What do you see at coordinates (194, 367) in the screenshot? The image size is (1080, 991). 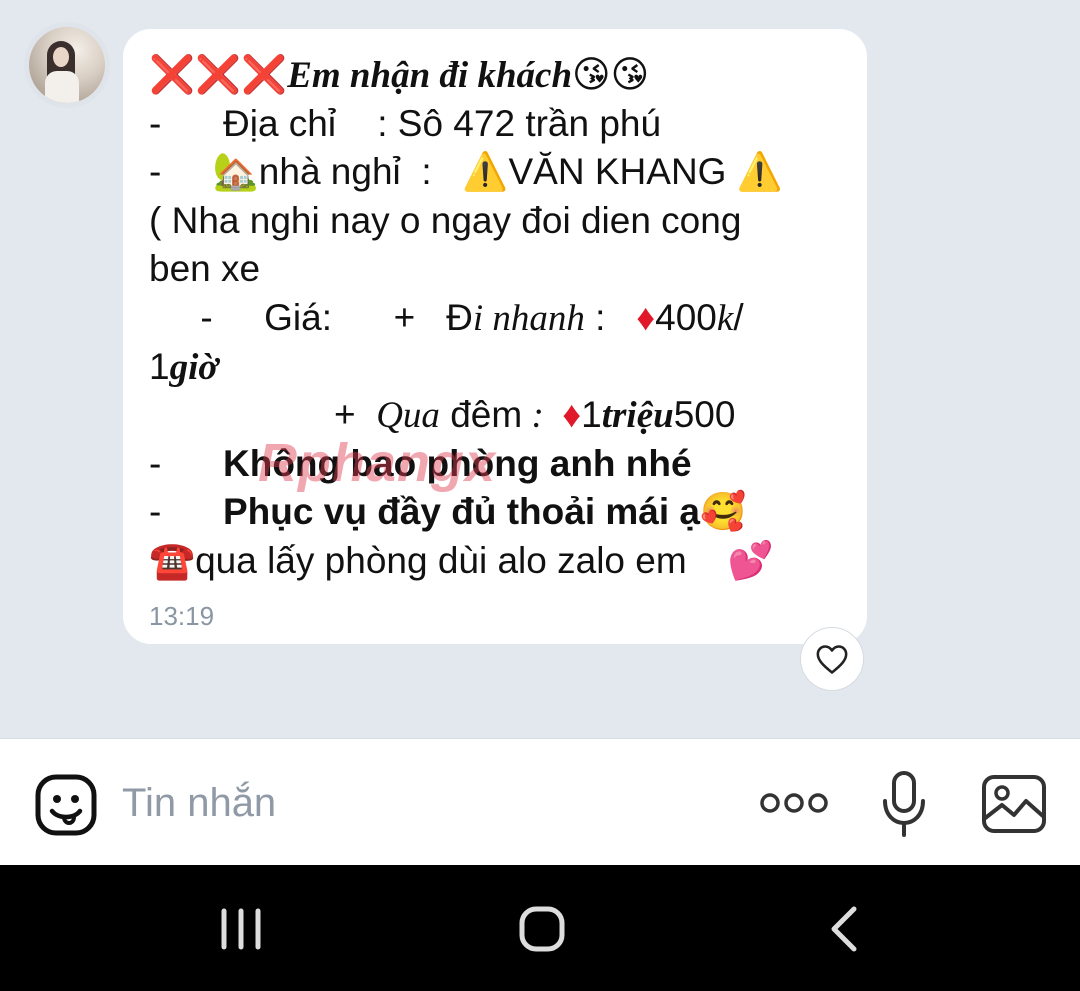 I see `message-text-segment: giờ` at bounding box center [194, 367].